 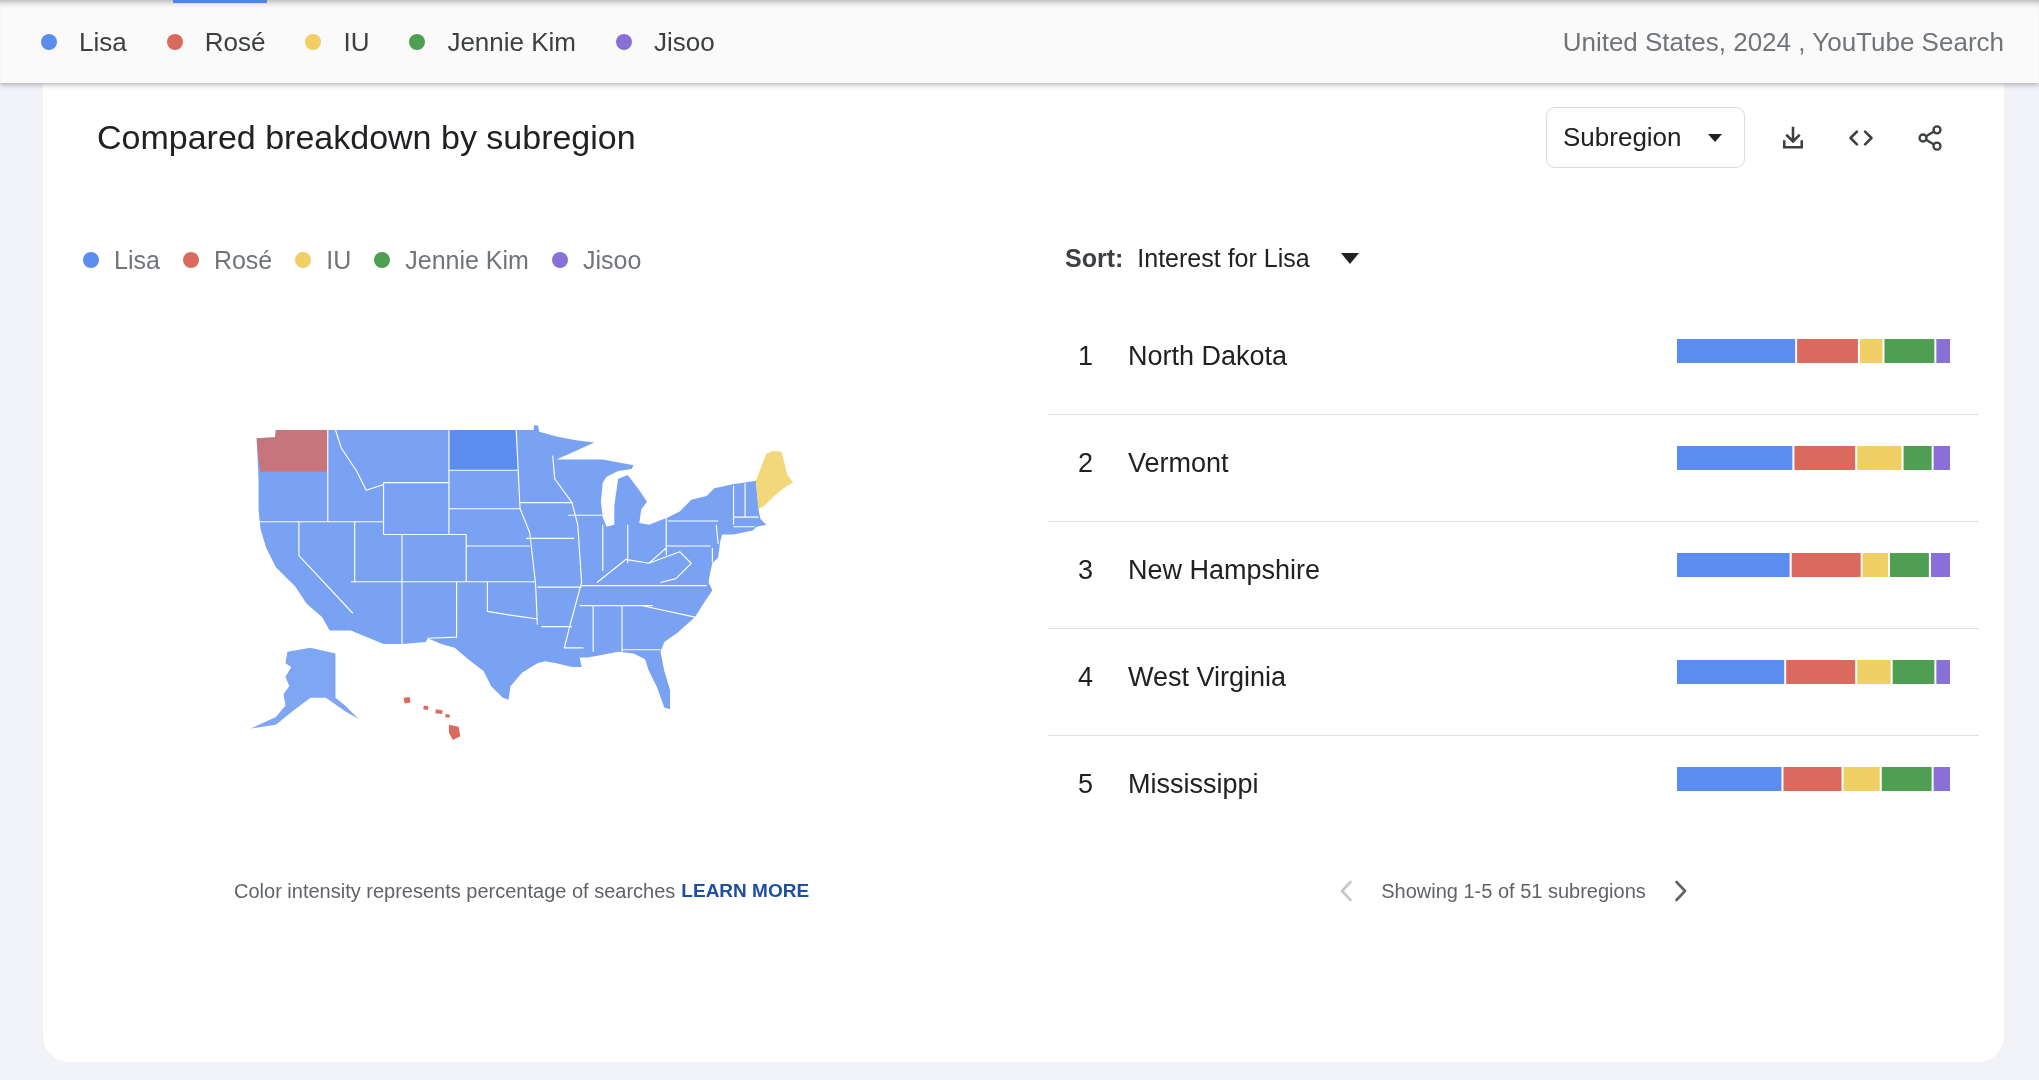 I want to click on sort-dropdown: Interest for Lisa, so click(x=1248, y=258).